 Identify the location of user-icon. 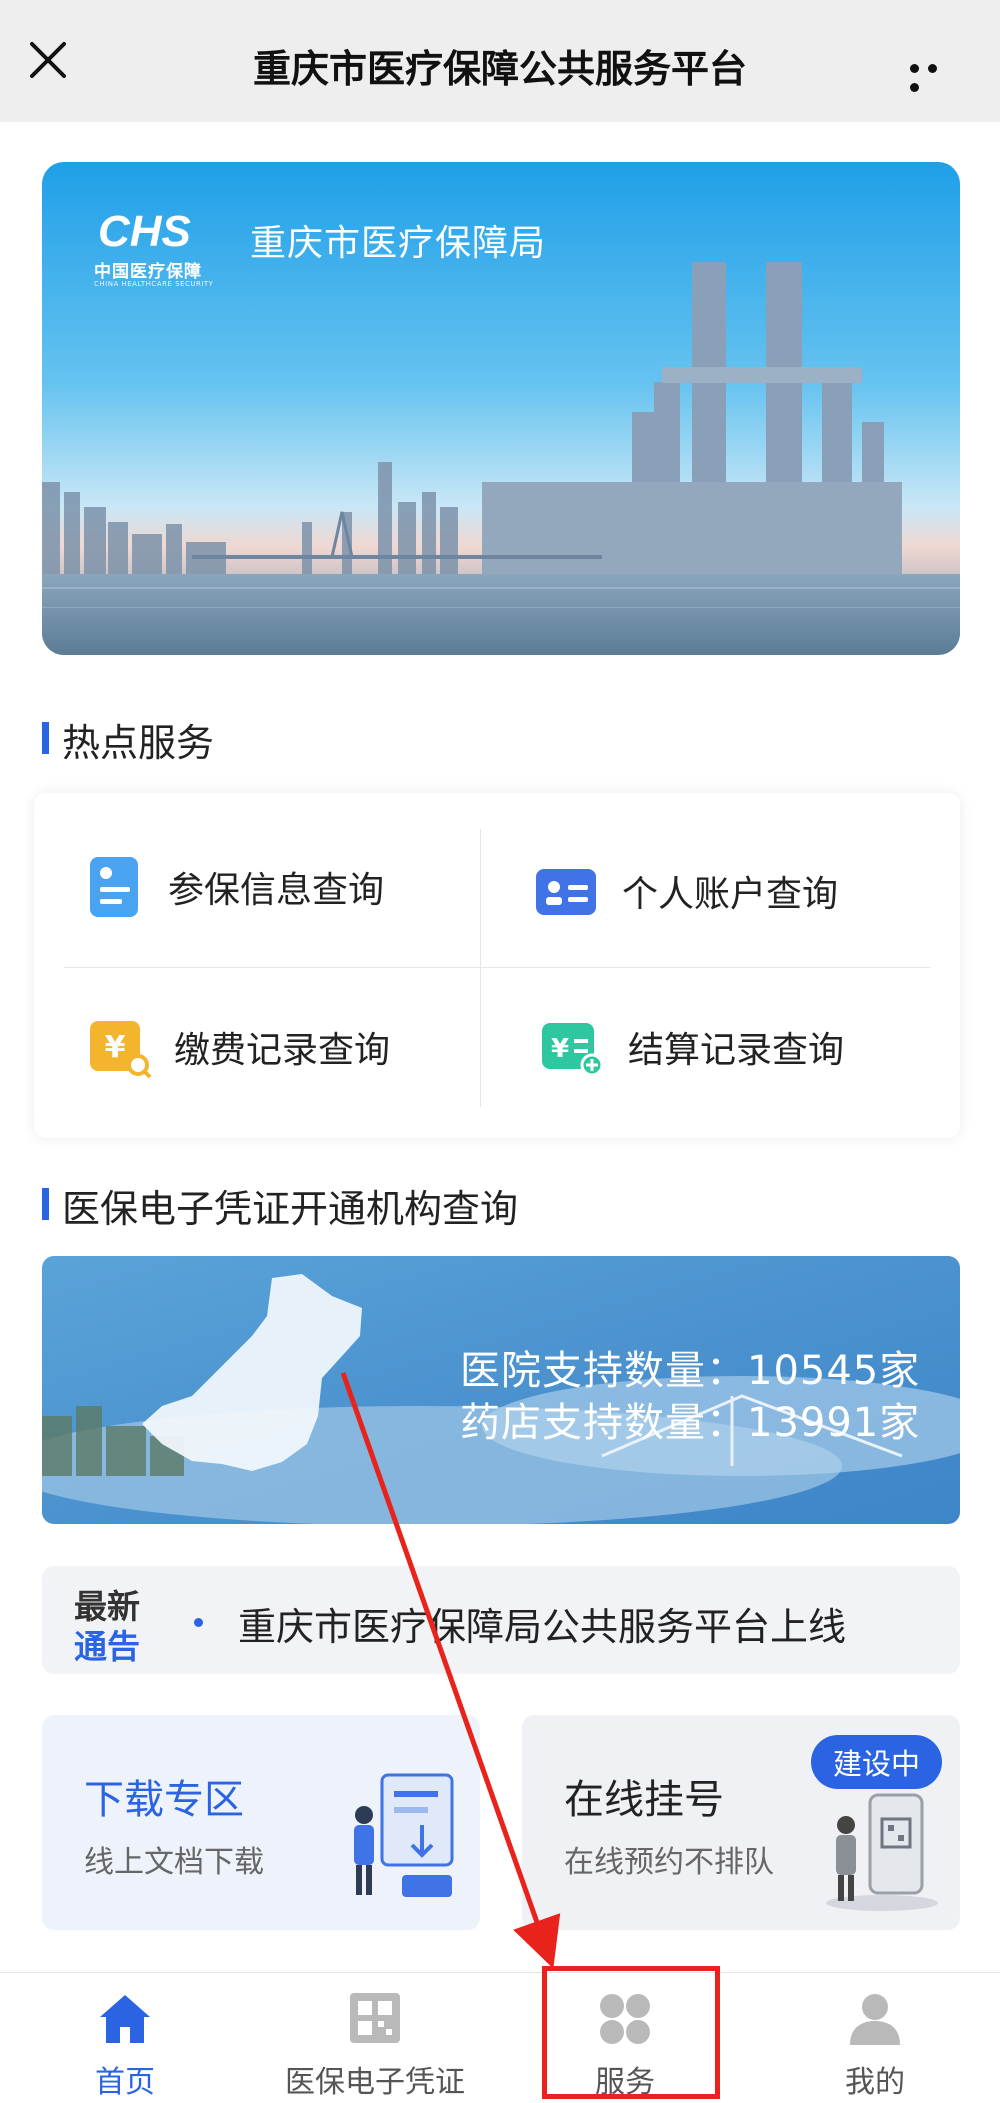
(875, 2019).